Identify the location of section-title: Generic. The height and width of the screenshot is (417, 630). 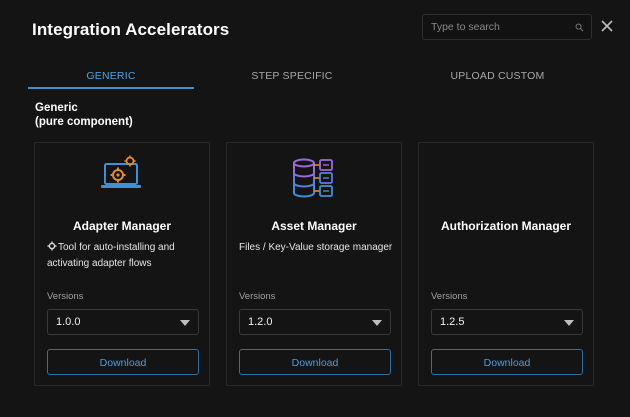
(56, 108).